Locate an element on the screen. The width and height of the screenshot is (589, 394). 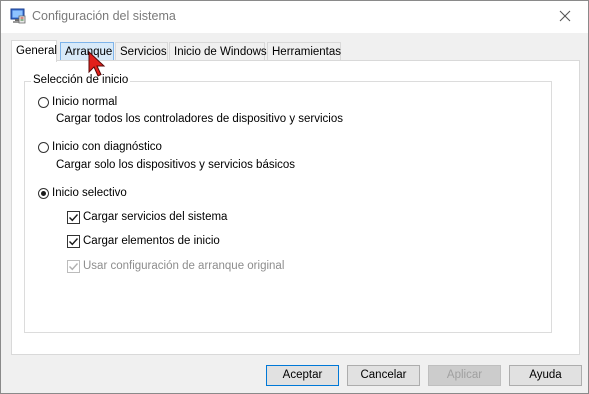
window-title: Configuración del sistema is located at coordinates (104, 16).